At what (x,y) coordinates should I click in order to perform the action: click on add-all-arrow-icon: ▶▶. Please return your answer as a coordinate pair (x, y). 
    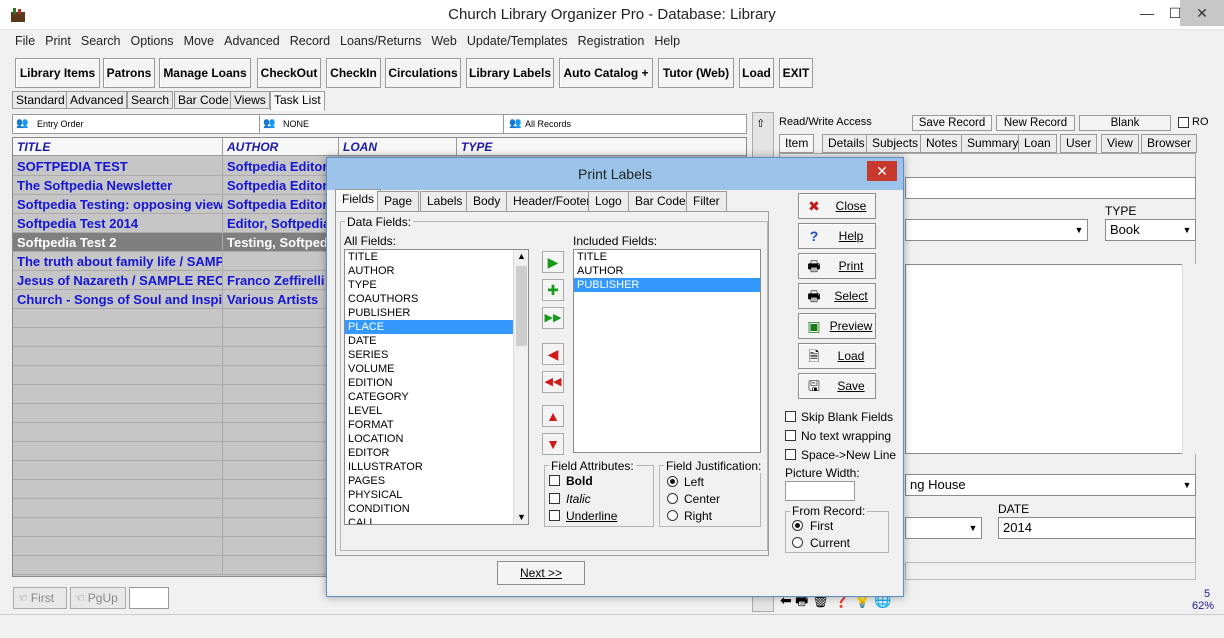
    Looking at the image, I should click on (553, 318).